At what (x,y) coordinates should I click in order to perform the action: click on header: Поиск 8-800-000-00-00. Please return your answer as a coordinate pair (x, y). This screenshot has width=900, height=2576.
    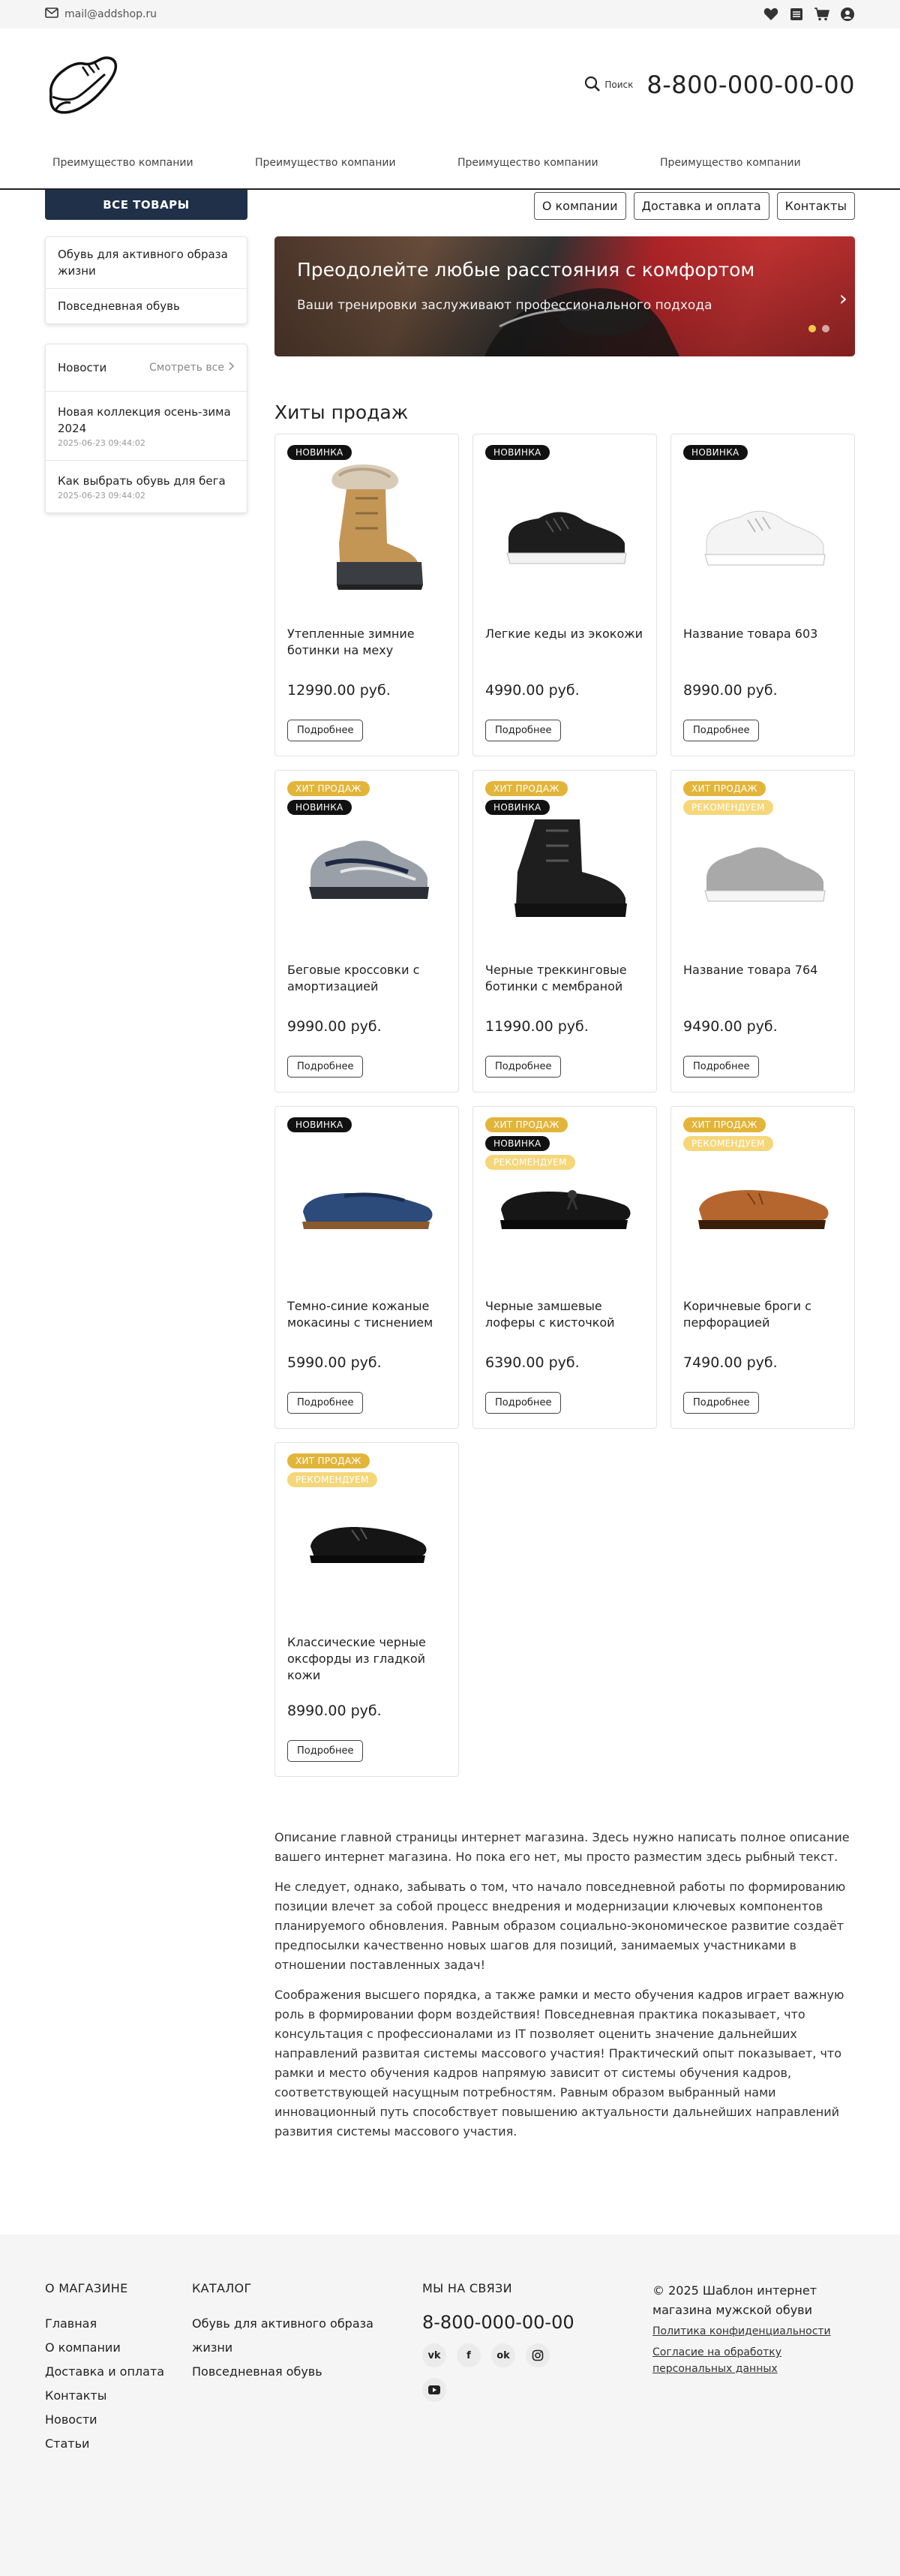
    Looking at the image, I should click on (450, 85).